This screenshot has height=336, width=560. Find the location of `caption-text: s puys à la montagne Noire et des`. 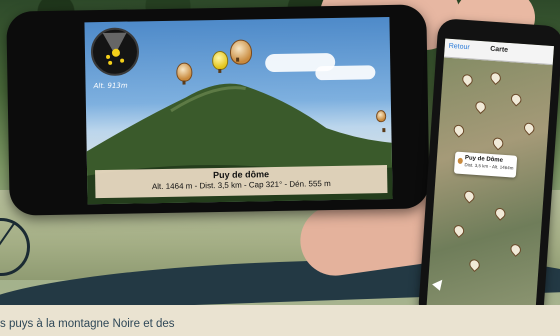

caption-text: s puys à la montagne Noire et des is located at coordinates (87, 324).